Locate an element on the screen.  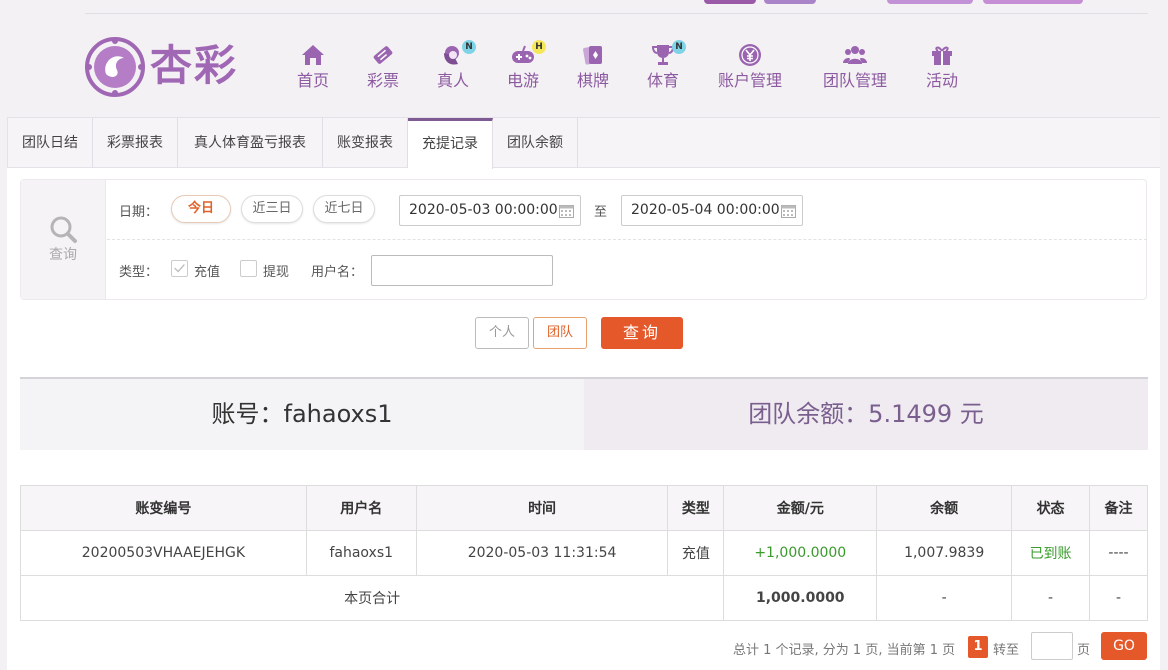
date-7days-button: 近七日 is located at coordinates (344, 209).